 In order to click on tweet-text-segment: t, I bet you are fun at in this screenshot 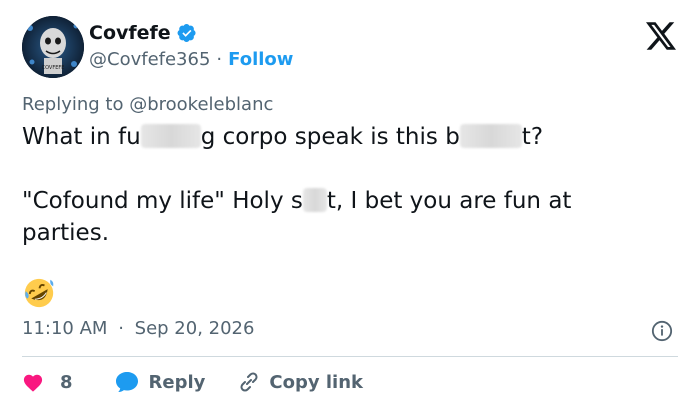, I will do `click(449, 201)`.